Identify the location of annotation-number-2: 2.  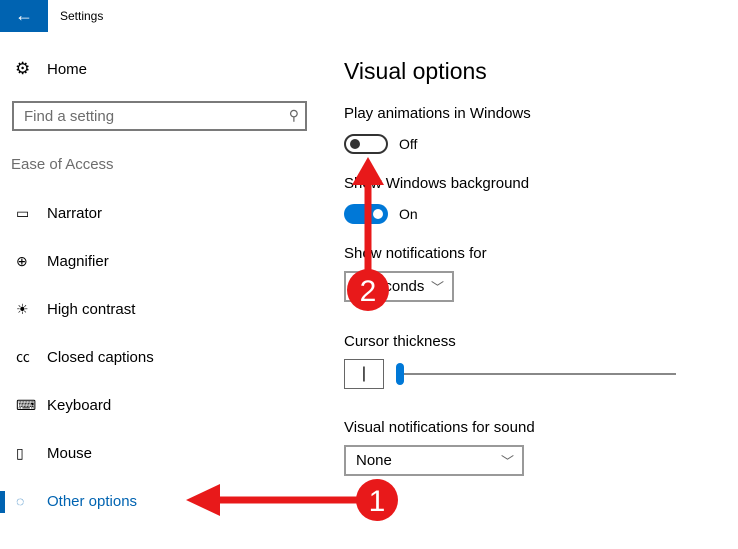
(368, 291).